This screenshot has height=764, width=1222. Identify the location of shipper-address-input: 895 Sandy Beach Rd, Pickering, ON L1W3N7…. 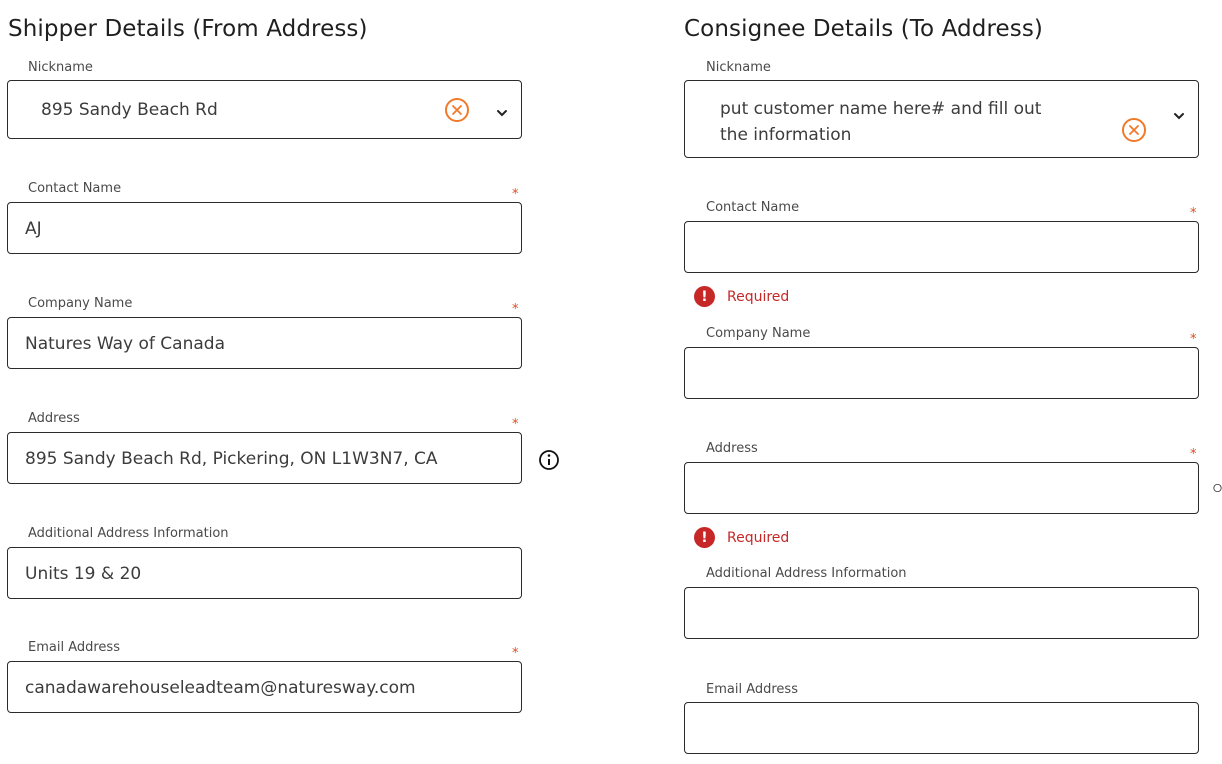
(264, 458).